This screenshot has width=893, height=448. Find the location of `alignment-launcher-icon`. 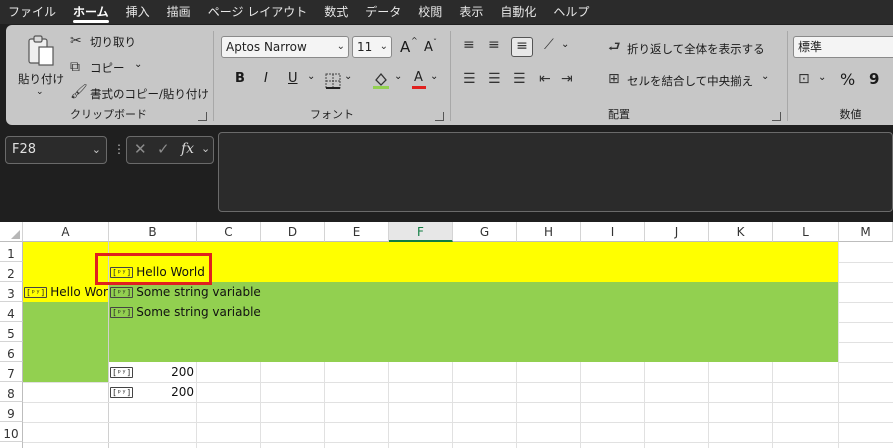

alignment-launcher-icon is located at coordinates (776, 116).